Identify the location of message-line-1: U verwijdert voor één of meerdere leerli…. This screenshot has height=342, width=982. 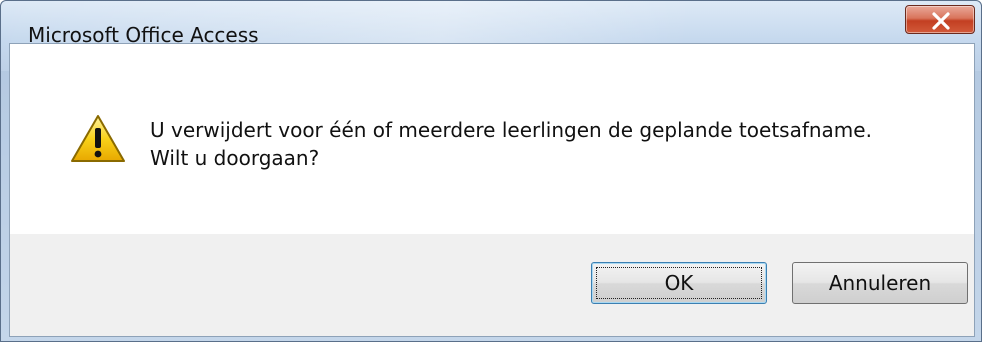
(511, 130).